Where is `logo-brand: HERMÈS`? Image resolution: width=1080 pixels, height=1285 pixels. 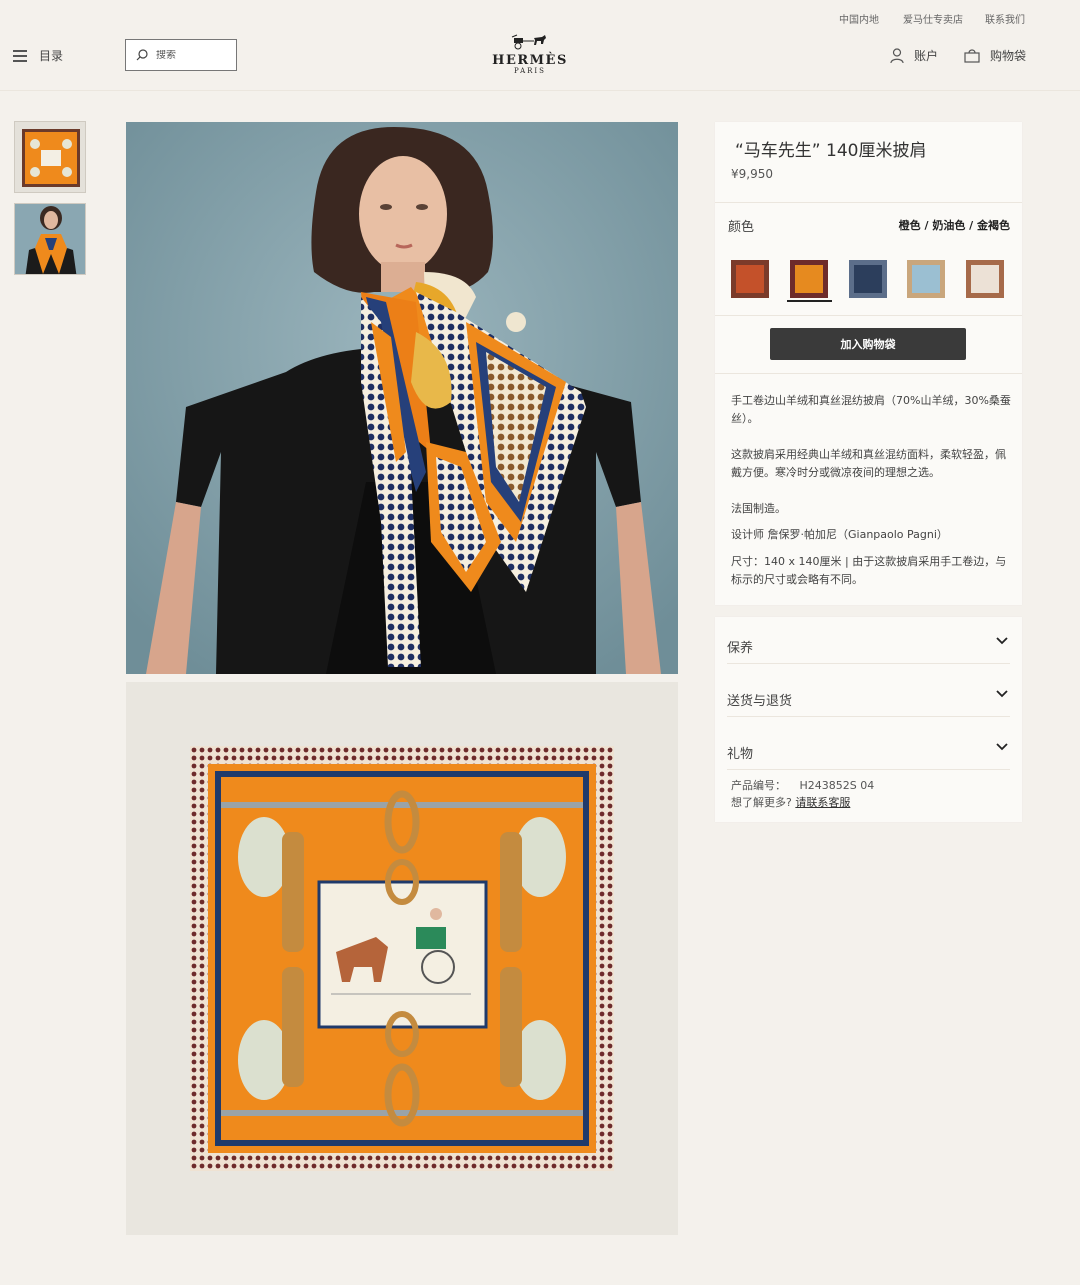
logo-brand: HERMÈS is located at coordinates (530, 60).